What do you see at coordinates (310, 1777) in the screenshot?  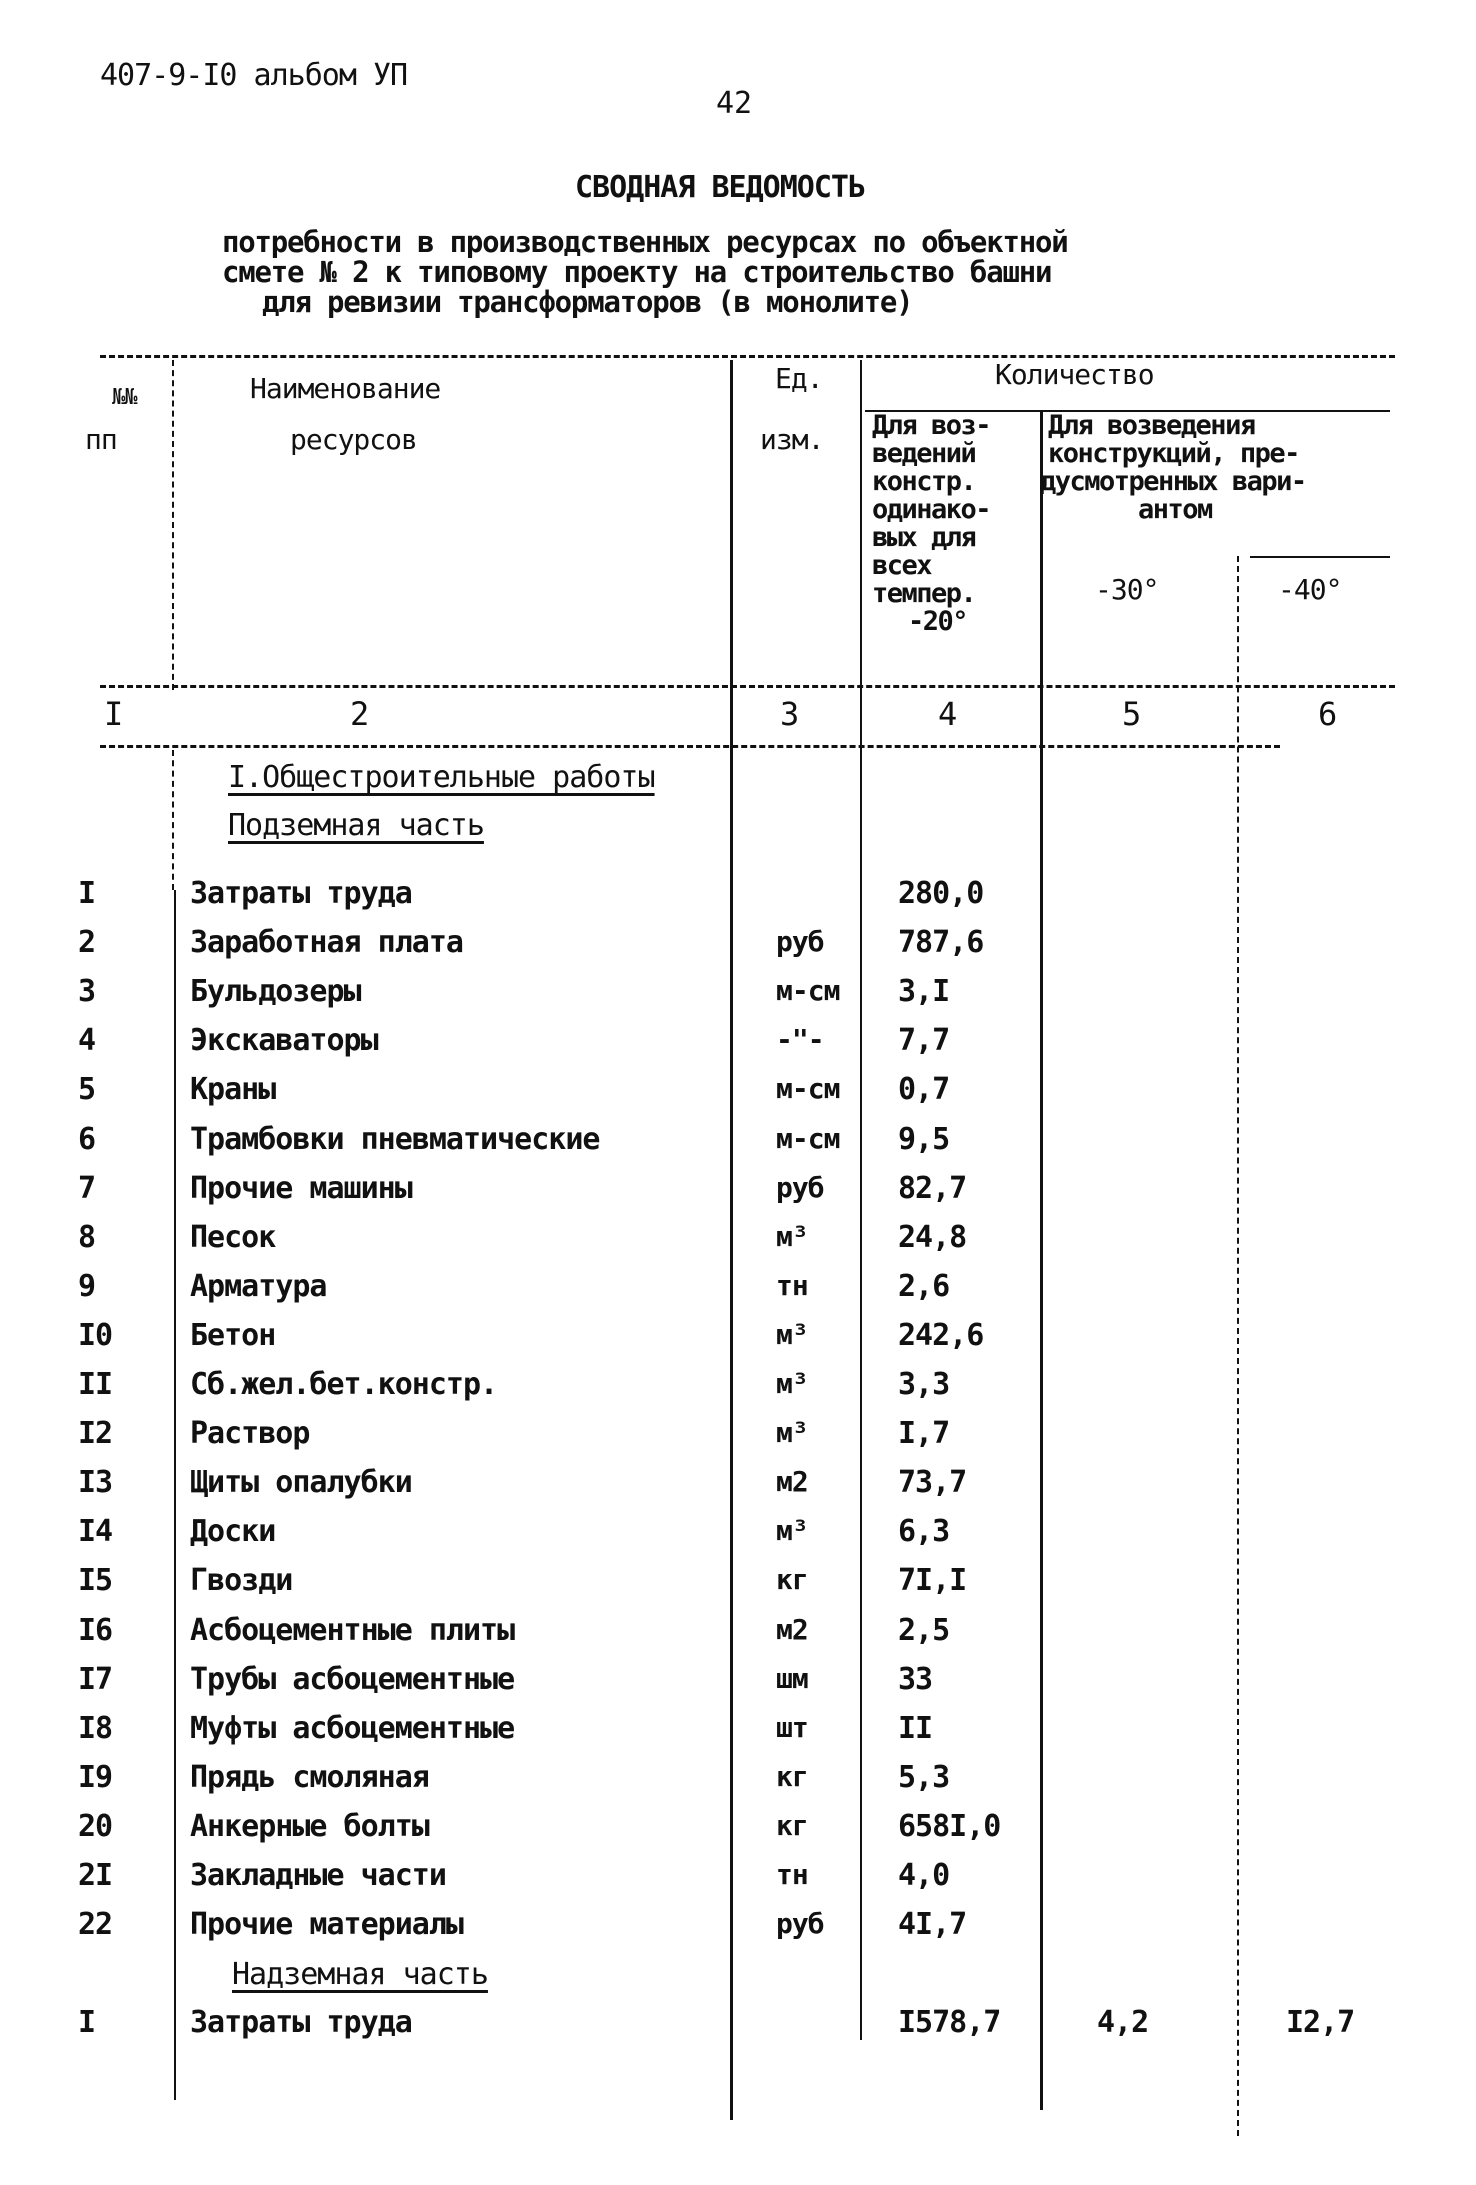 I see `resource-name: Прядь смоляная` at bounding box center [310, 1777].